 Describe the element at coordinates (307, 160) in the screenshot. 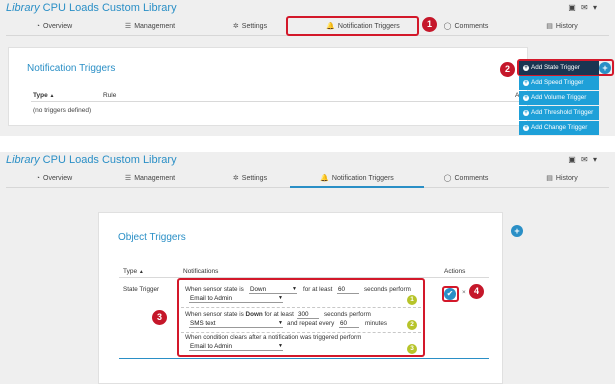

I see `bottom-titlebar: Library CPU Loads Custom Library ▣ ✉ ▾` at that location.